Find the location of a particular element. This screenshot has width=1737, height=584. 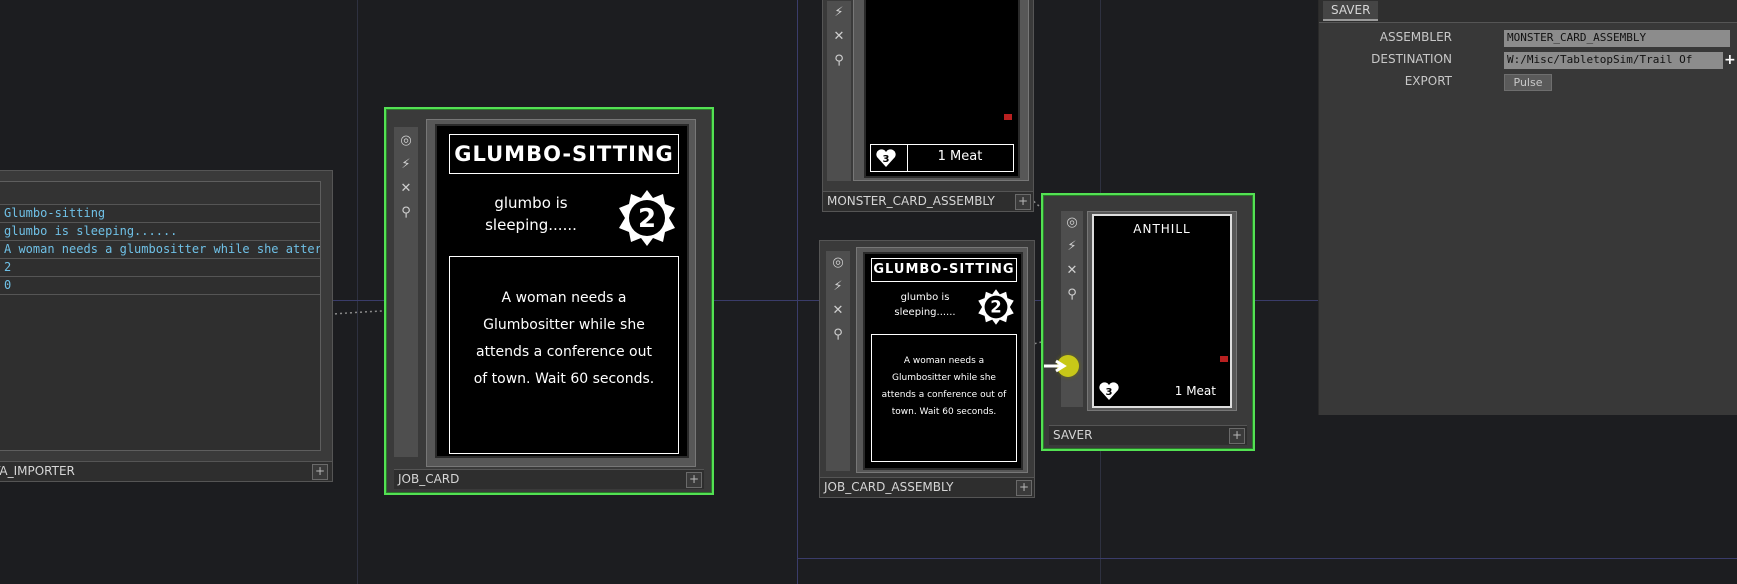

saver-node: ◎ ⚡ ✕ ⚲ ANTHILL 3 1 Meat SAVER + is located at coordinates (1148, 322).